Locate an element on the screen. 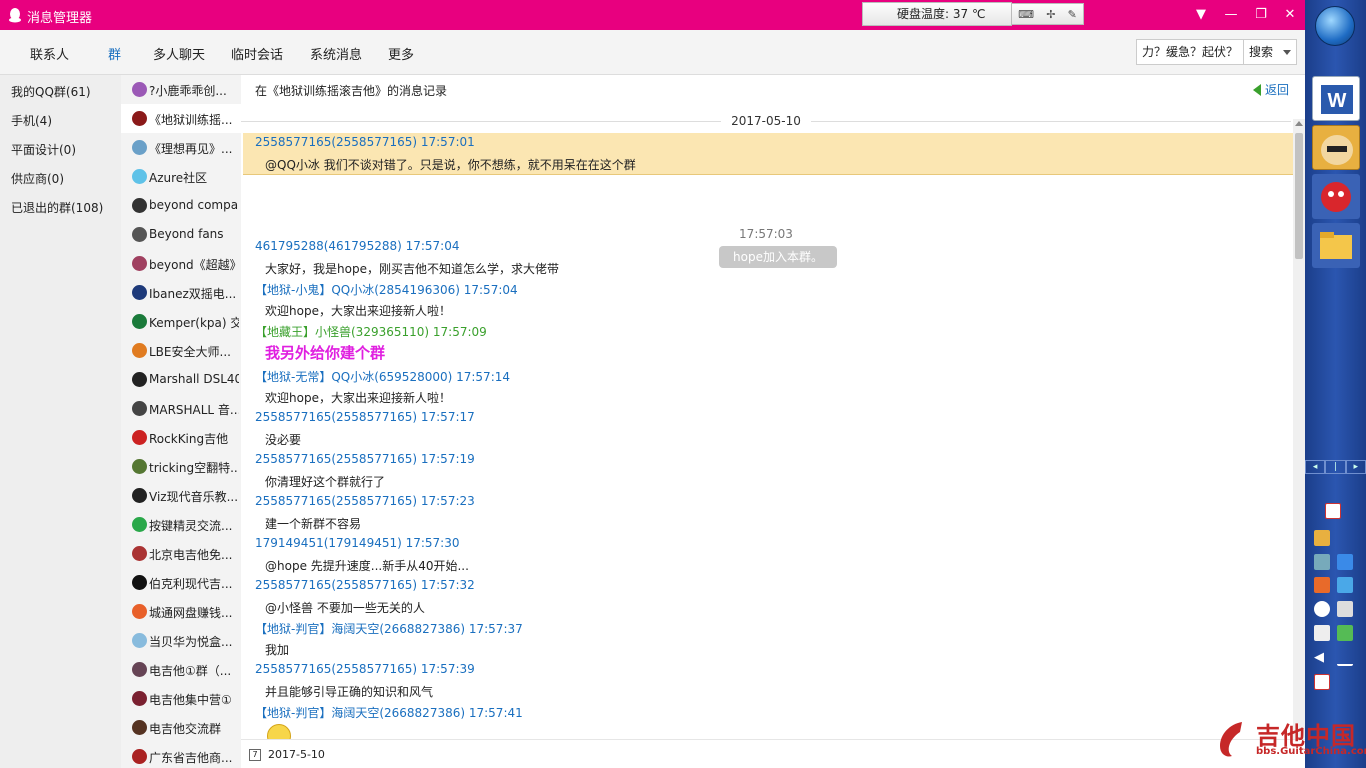 The height and width of the screenshot is (768, 1366). category-mobile: 手机(4) is located at coordinates (31, 120).